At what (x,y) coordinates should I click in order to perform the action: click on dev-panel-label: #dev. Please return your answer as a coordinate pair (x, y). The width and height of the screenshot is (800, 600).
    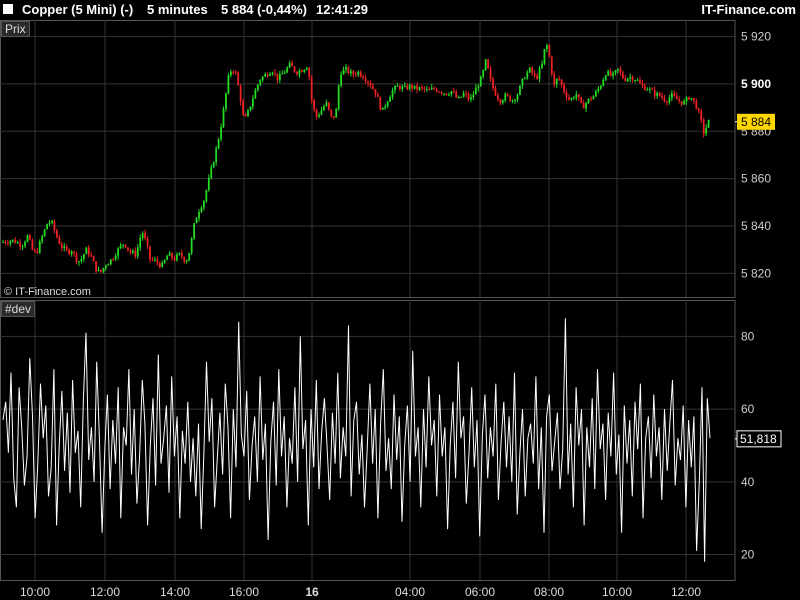
    Looking at the image, I should click on (18, 309).